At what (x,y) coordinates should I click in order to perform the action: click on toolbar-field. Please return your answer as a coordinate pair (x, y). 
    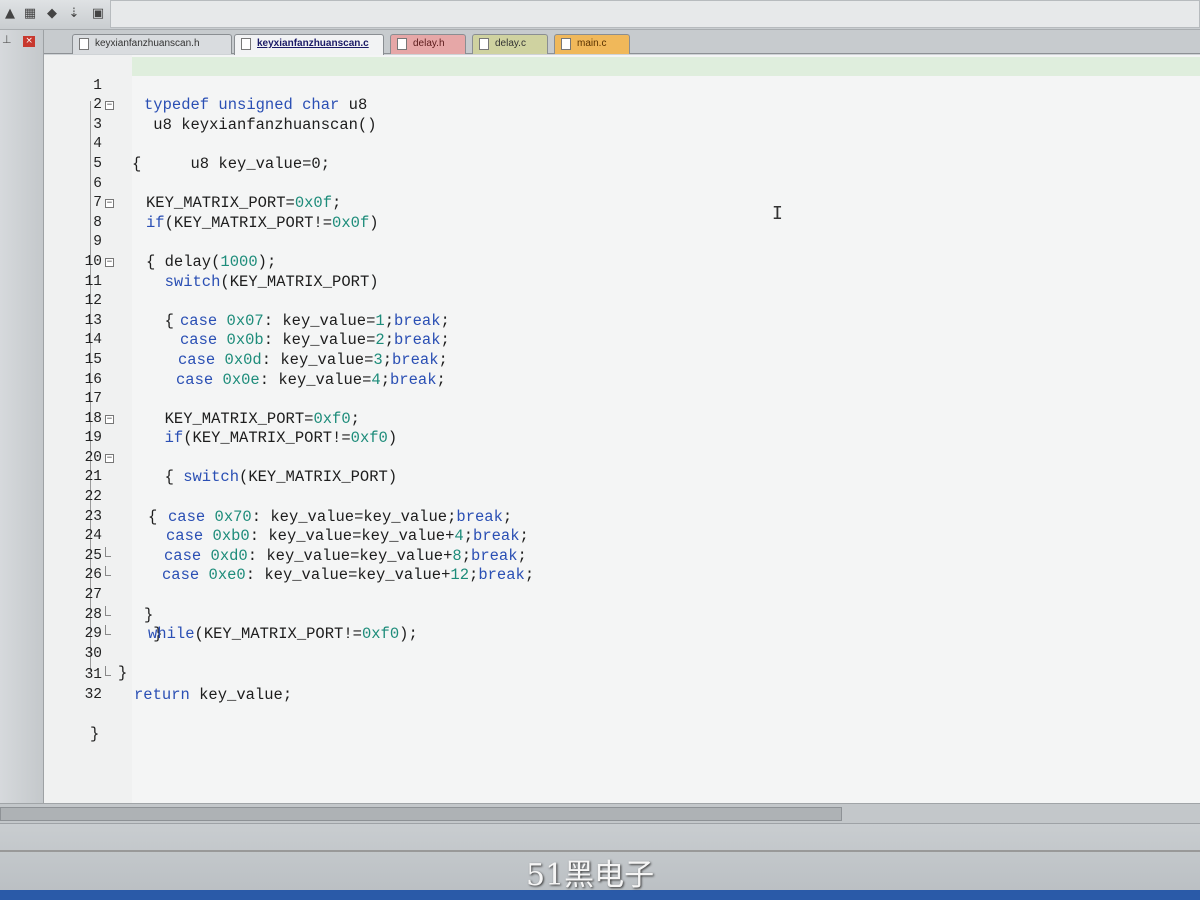
    Looking at the image, I should click on (655, 14).